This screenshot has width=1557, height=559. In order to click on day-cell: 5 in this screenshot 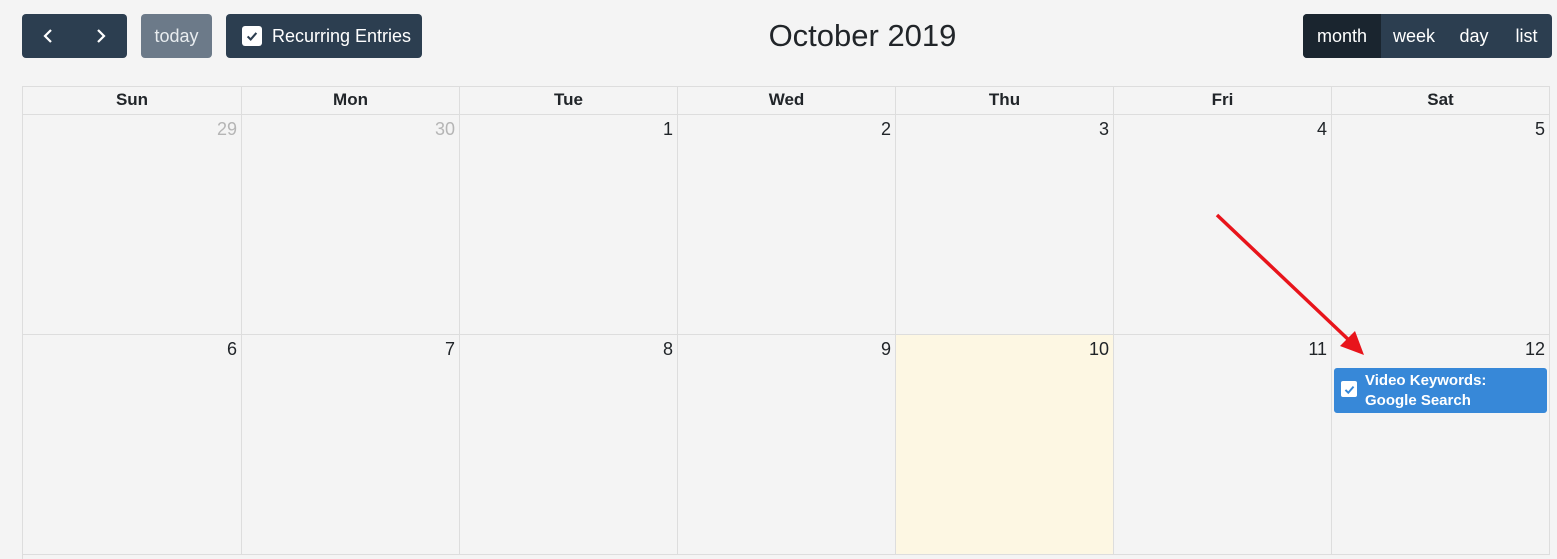, I will do `click(1441, 225)`.